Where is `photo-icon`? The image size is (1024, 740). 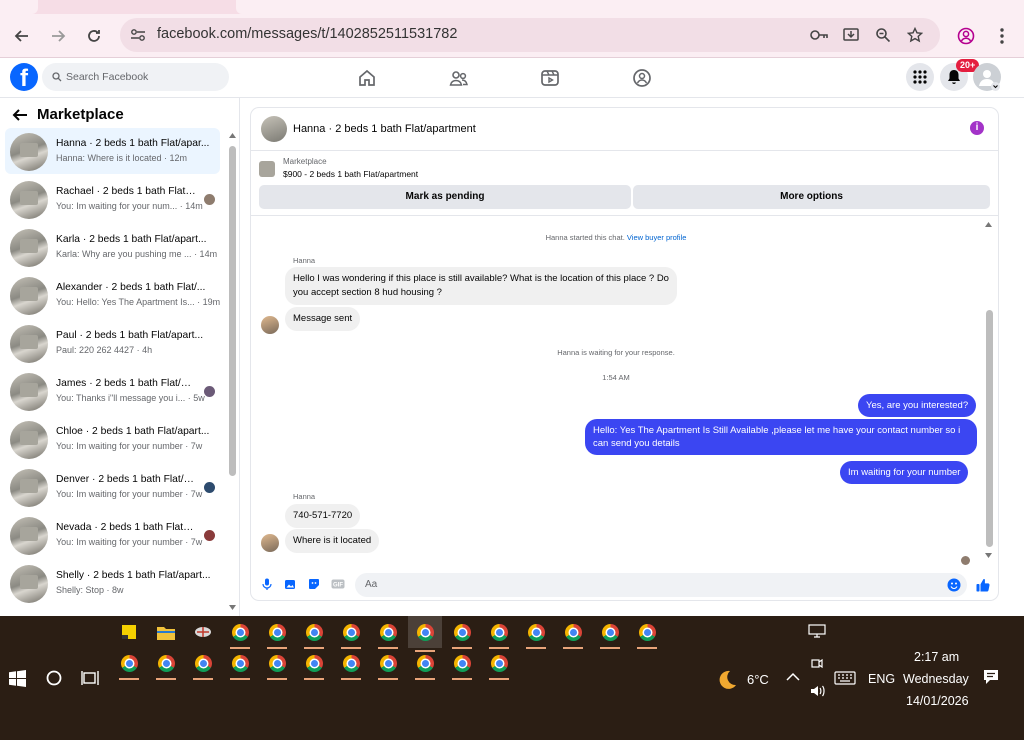
photo-icon is located at coordinates (290, 584).